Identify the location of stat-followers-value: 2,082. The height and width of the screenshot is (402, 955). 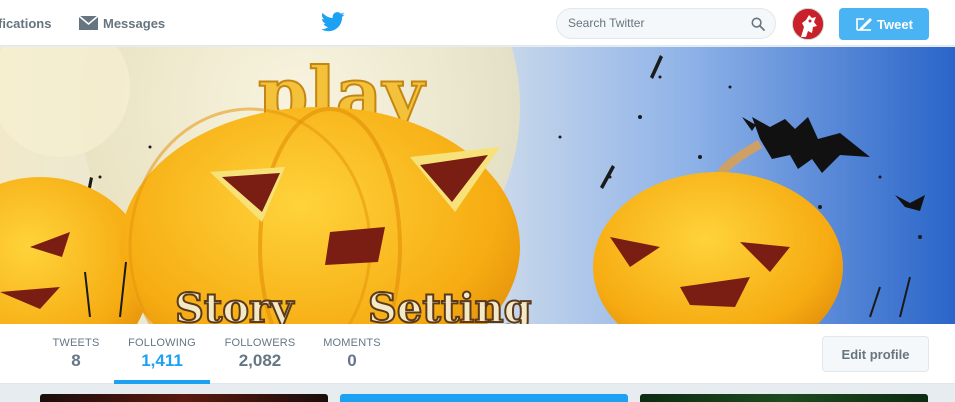
(260, 360).